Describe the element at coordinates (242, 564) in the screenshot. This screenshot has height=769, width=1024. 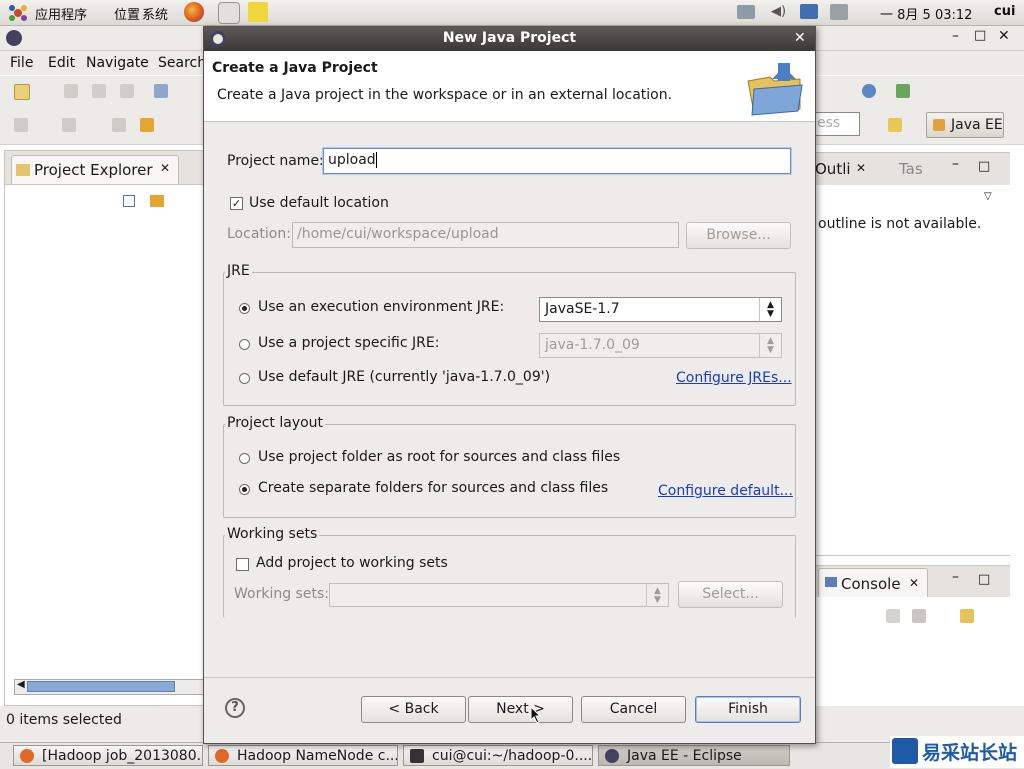
I see `add-to-working-sets-checkbox` at that location.